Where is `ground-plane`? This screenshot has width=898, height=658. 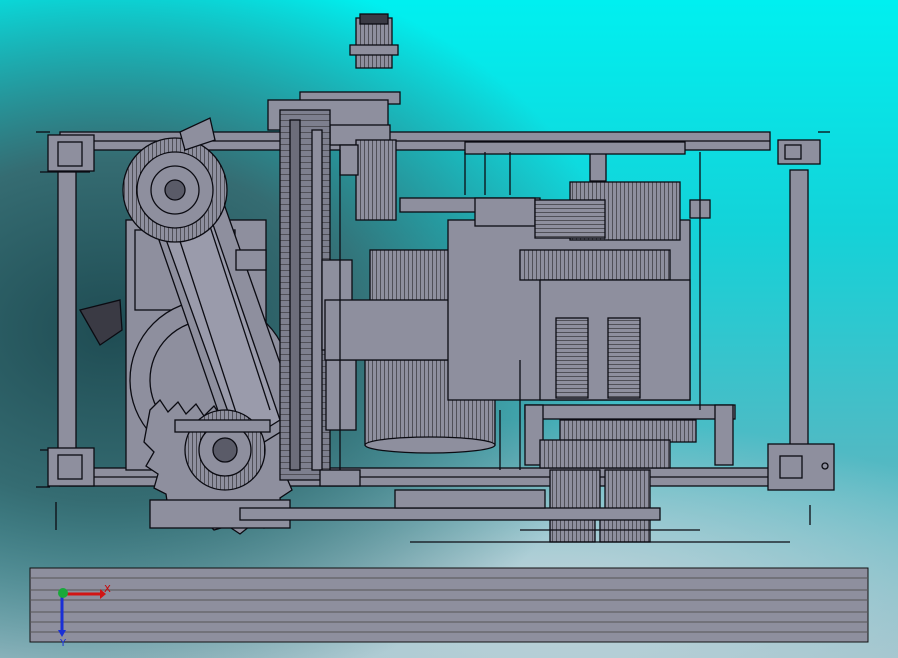 ground-plane is located at coordinates (449, 605).